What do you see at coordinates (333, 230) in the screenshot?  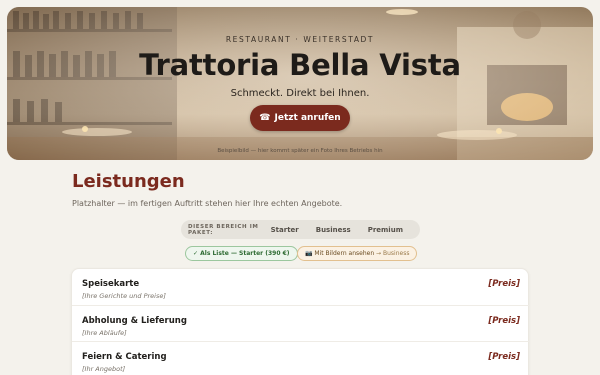 I see `package-option-business: Business` at bounding box center [333, 230].